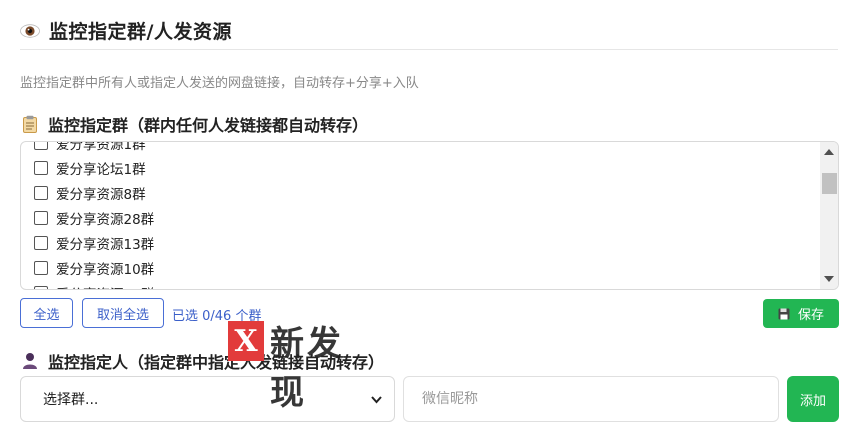 Image resolution: width=866 pixels, height=447 pixels. What do you see at coordinates (30, 124) in the screenshot?
I see `clipboard-icon` at bounding box center [30, 124].